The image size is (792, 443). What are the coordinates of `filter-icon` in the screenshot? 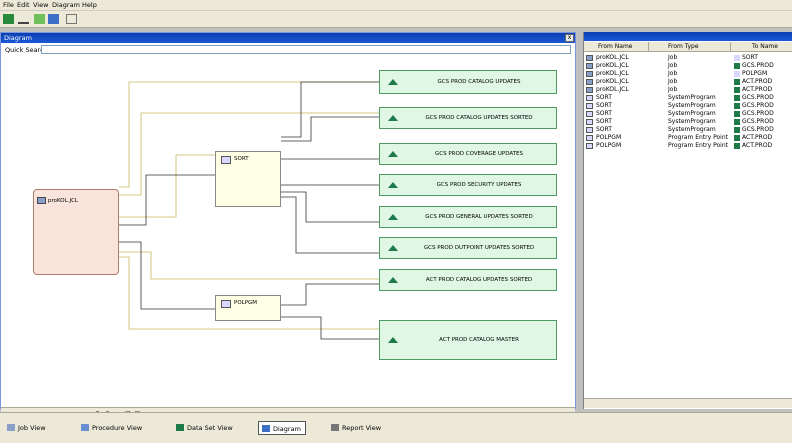 It's located at (71, 19).